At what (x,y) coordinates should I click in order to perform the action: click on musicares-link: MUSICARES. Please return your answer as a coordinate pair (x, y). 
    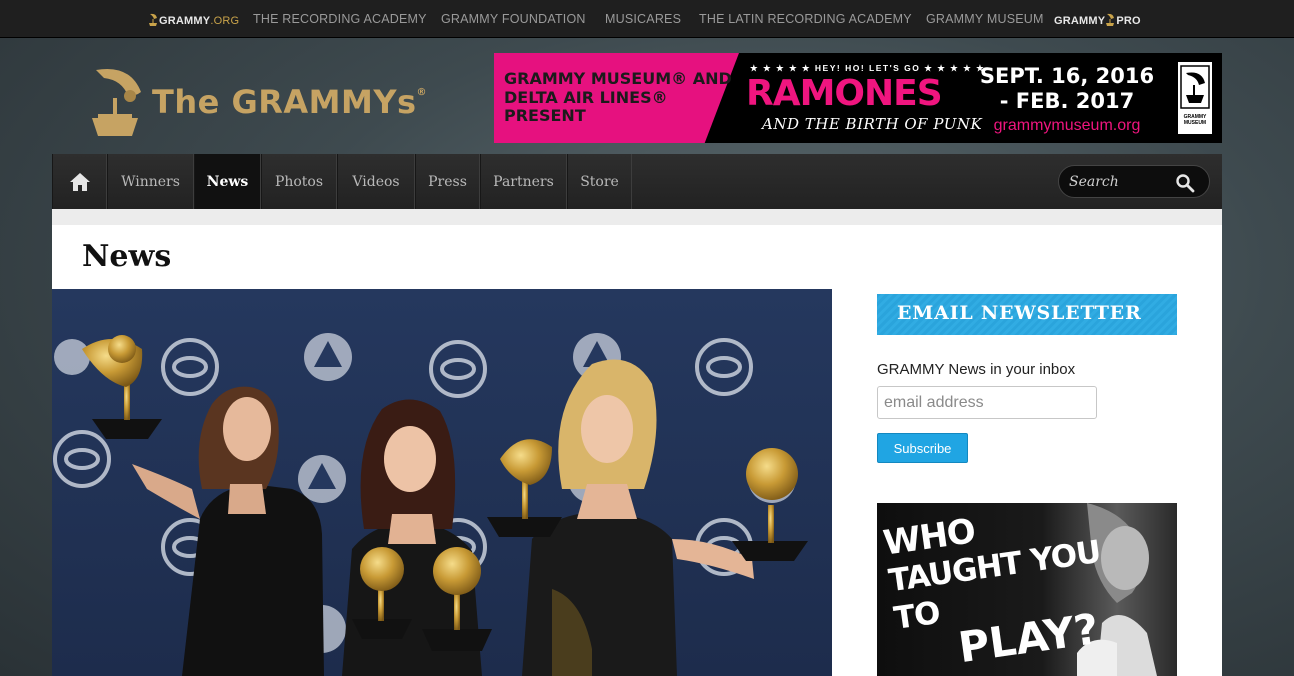
    Looking at the image, I should click on (643, 19).